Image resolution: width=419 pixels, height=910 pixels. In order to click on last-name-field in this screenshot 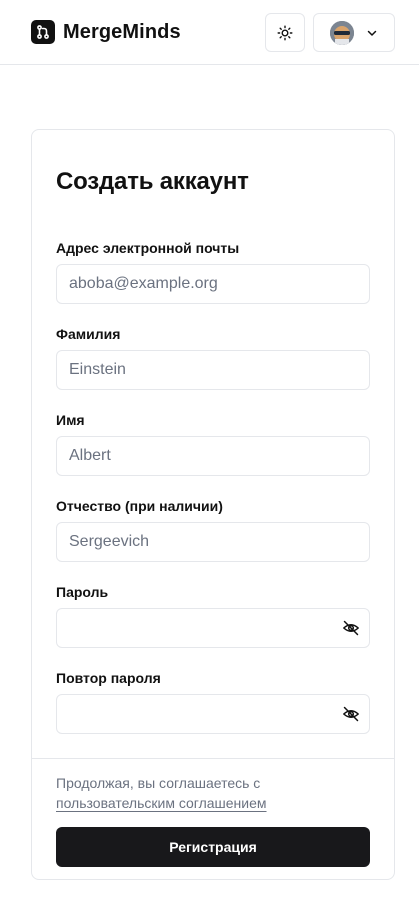, I will do `click(213, 370)`.